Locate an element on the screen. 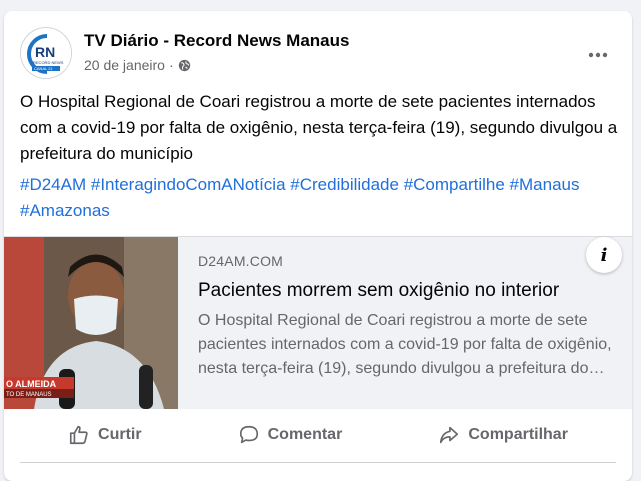 The image size is (641, 481). logo-badge: CANAL 21 is located at coordinates (44, 68).